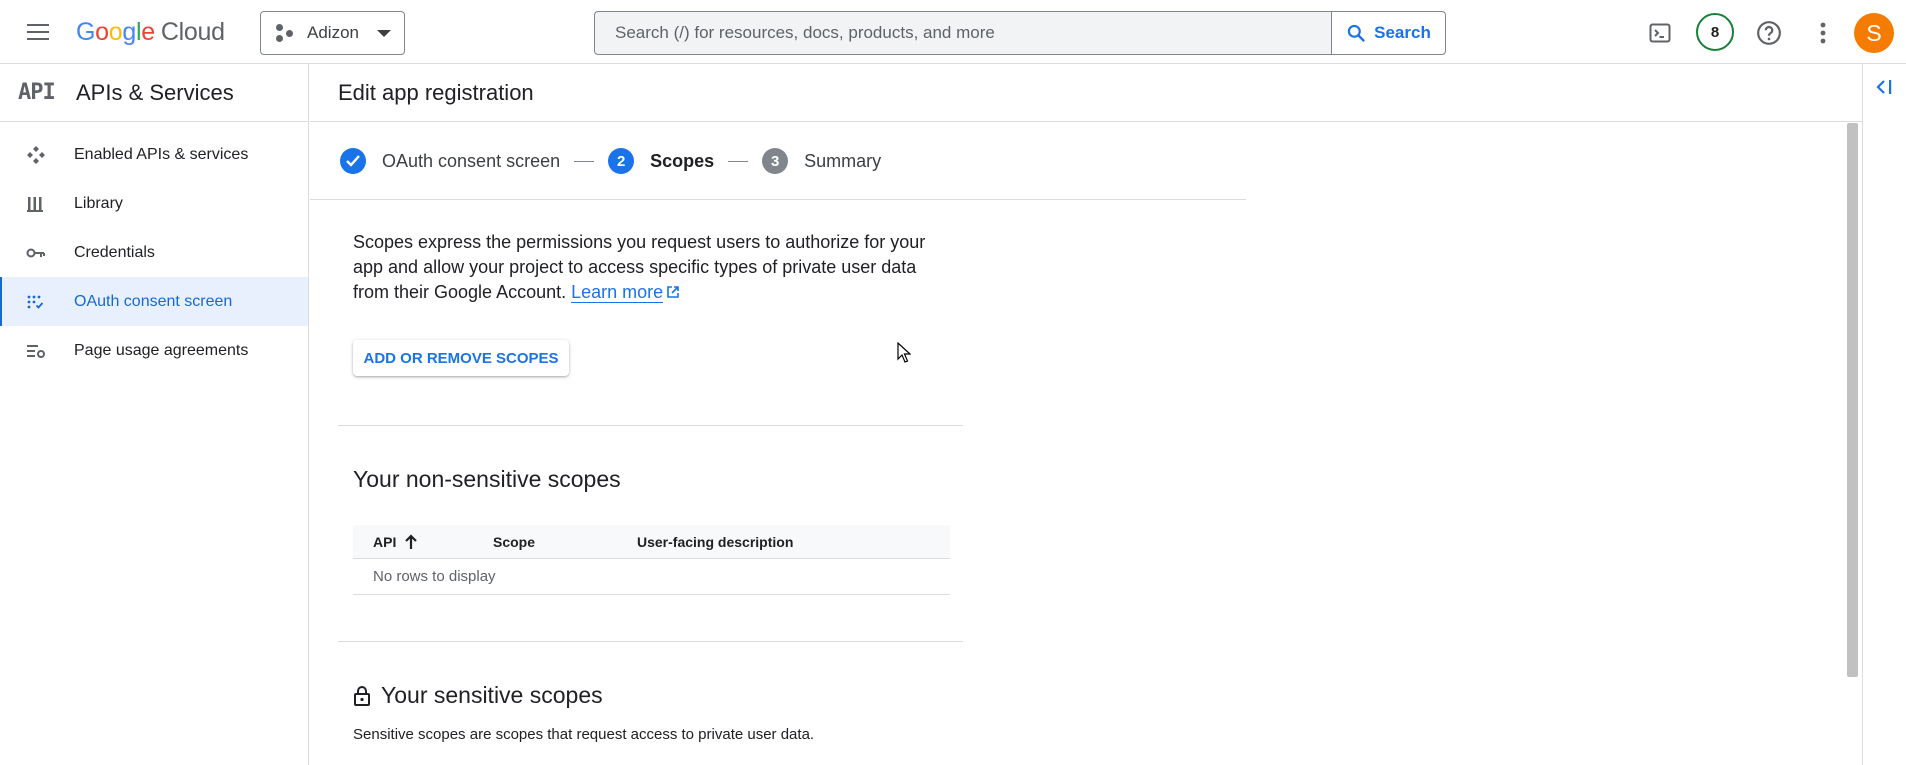  I want to click on api-logo: API, so click(37, 92).